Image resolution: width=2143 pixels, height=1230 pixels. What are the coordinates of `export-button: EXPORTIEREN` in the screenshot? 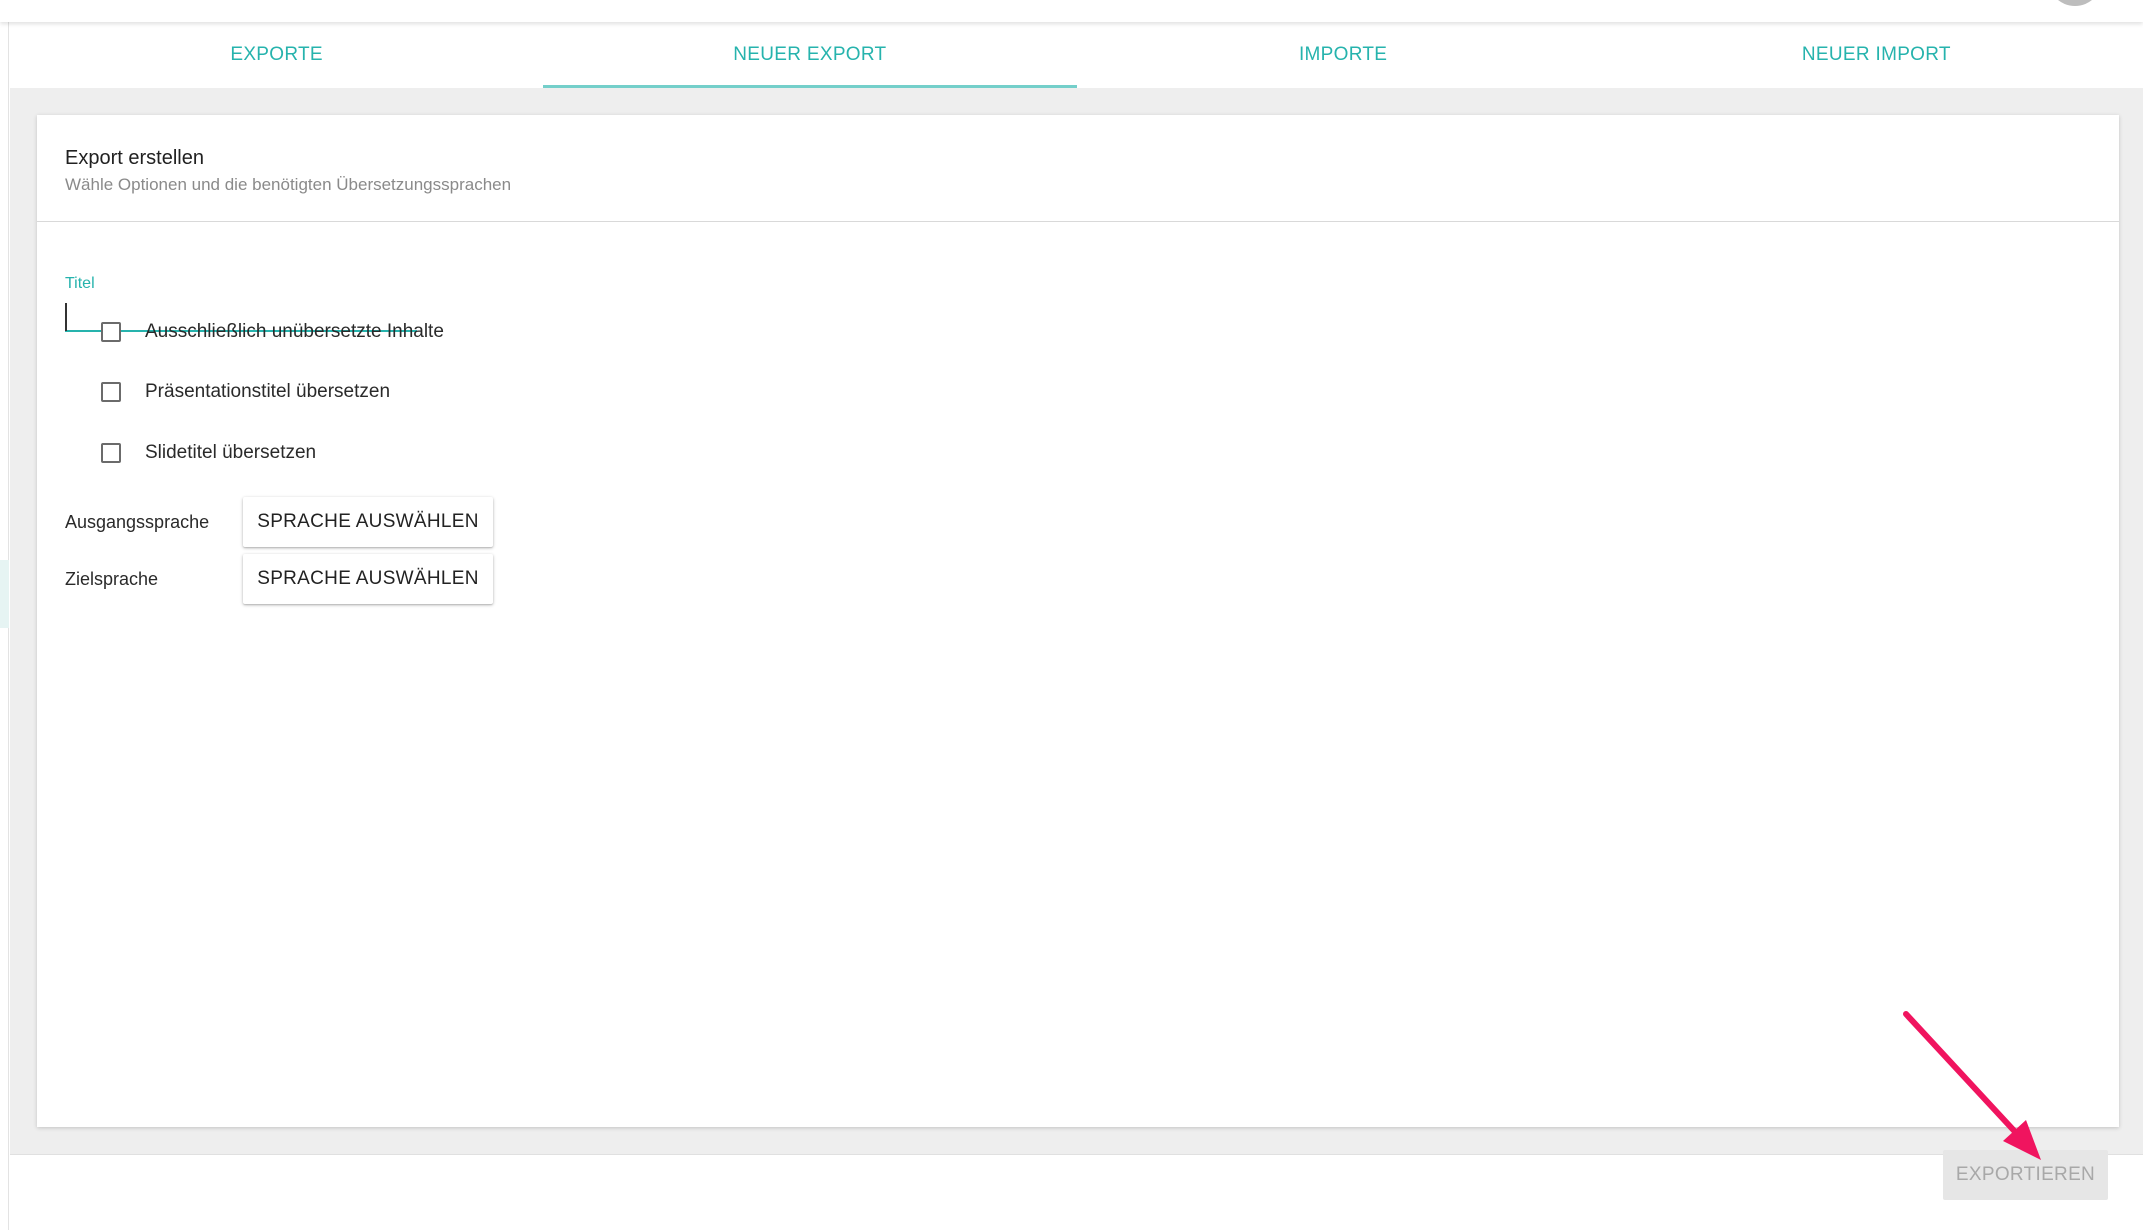 It's located at (2025, 1175).